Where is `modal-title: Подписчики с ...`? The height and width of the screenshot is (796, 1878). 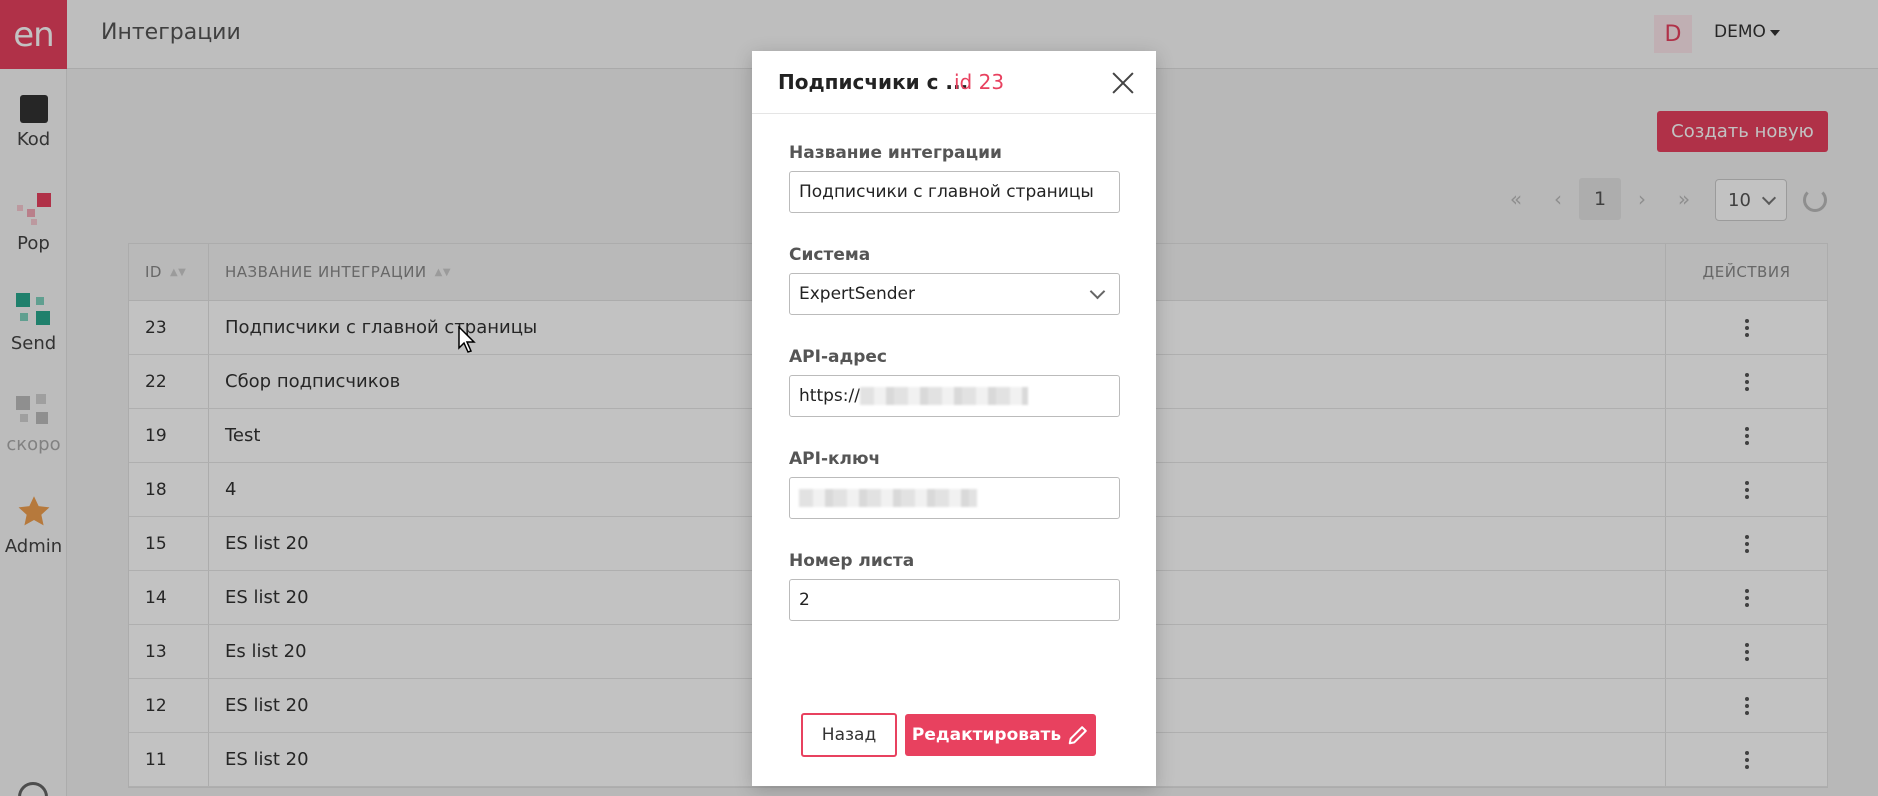 modal-title: Подписчики с ... is located at coordinates (873, 82).